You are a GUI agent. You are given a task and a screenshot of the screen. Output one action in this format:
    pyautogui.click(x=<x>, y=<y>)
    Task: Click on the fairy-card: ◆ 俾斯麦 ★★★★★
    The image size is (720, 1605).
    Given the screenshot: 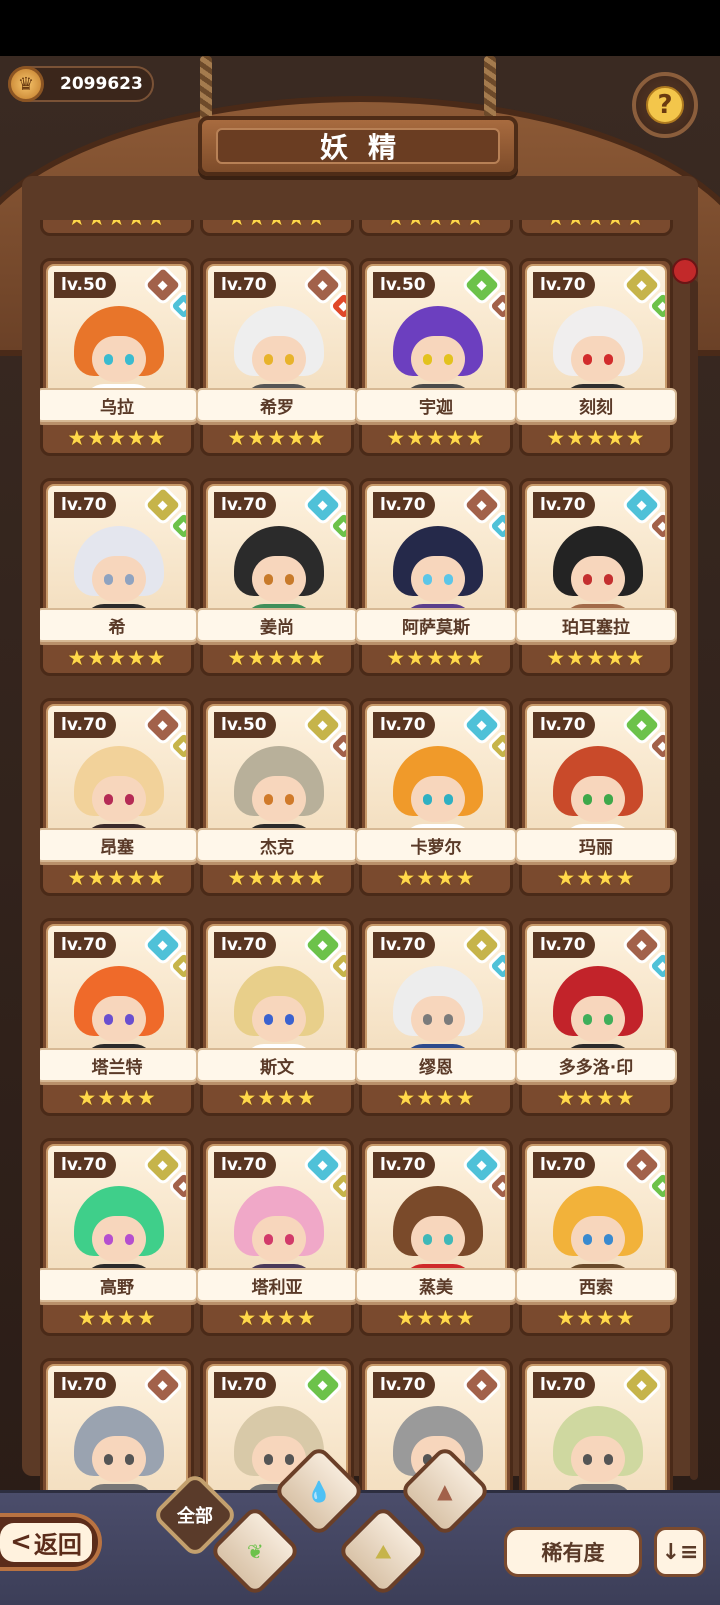 What is the action you would take?
    pyautogui.click(x=117, y=228)
    